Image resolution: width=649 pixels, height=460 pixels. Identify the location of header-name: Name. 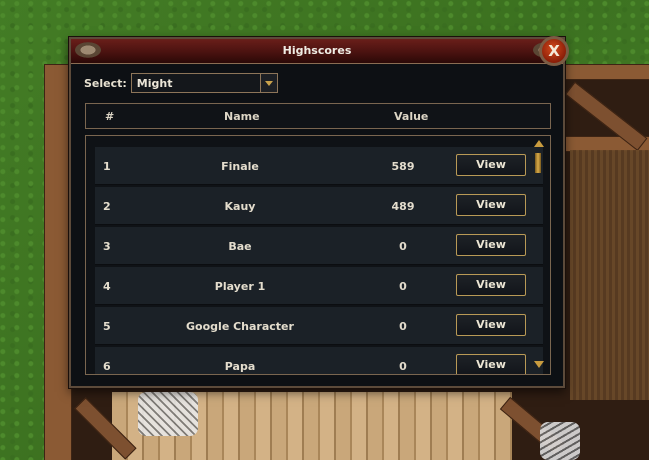
(242, 116).